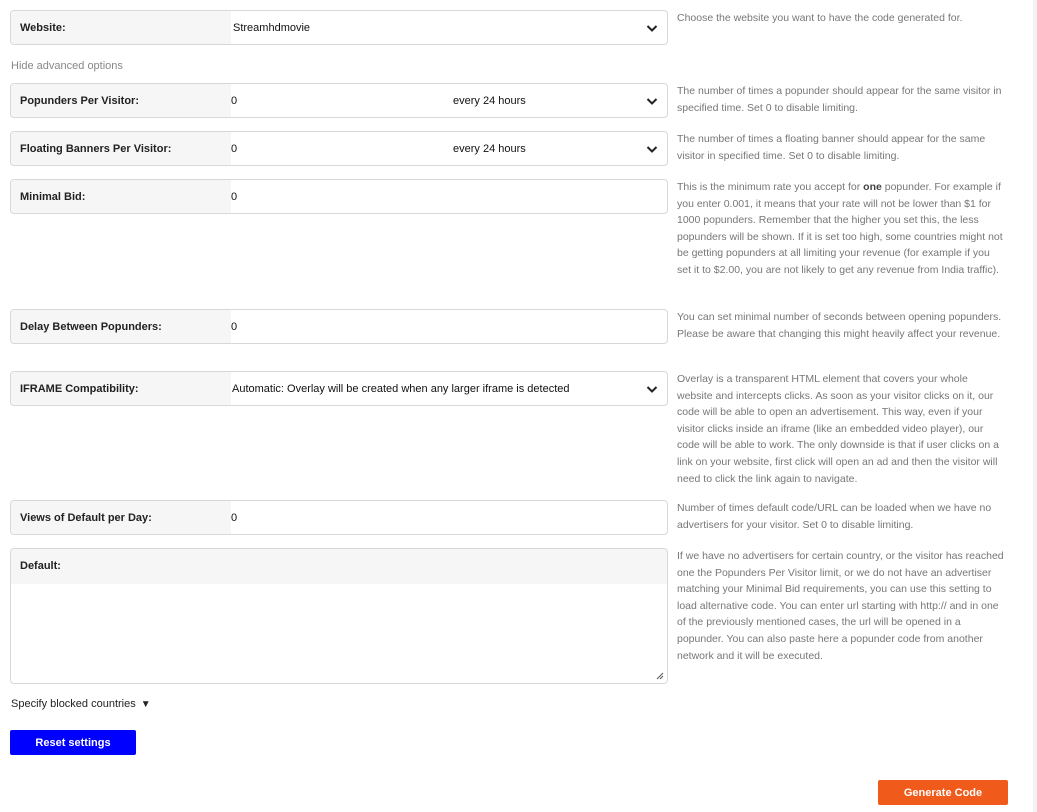  I want to click on floating-banners-per-visitor-label: Floating Banners Per Visitor:, so click(121, 148).